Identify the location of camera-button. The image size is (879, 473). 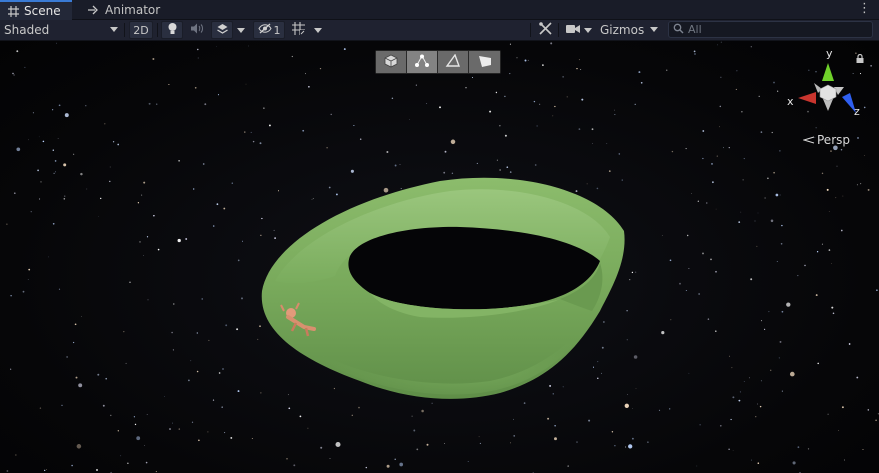
(573, 30).